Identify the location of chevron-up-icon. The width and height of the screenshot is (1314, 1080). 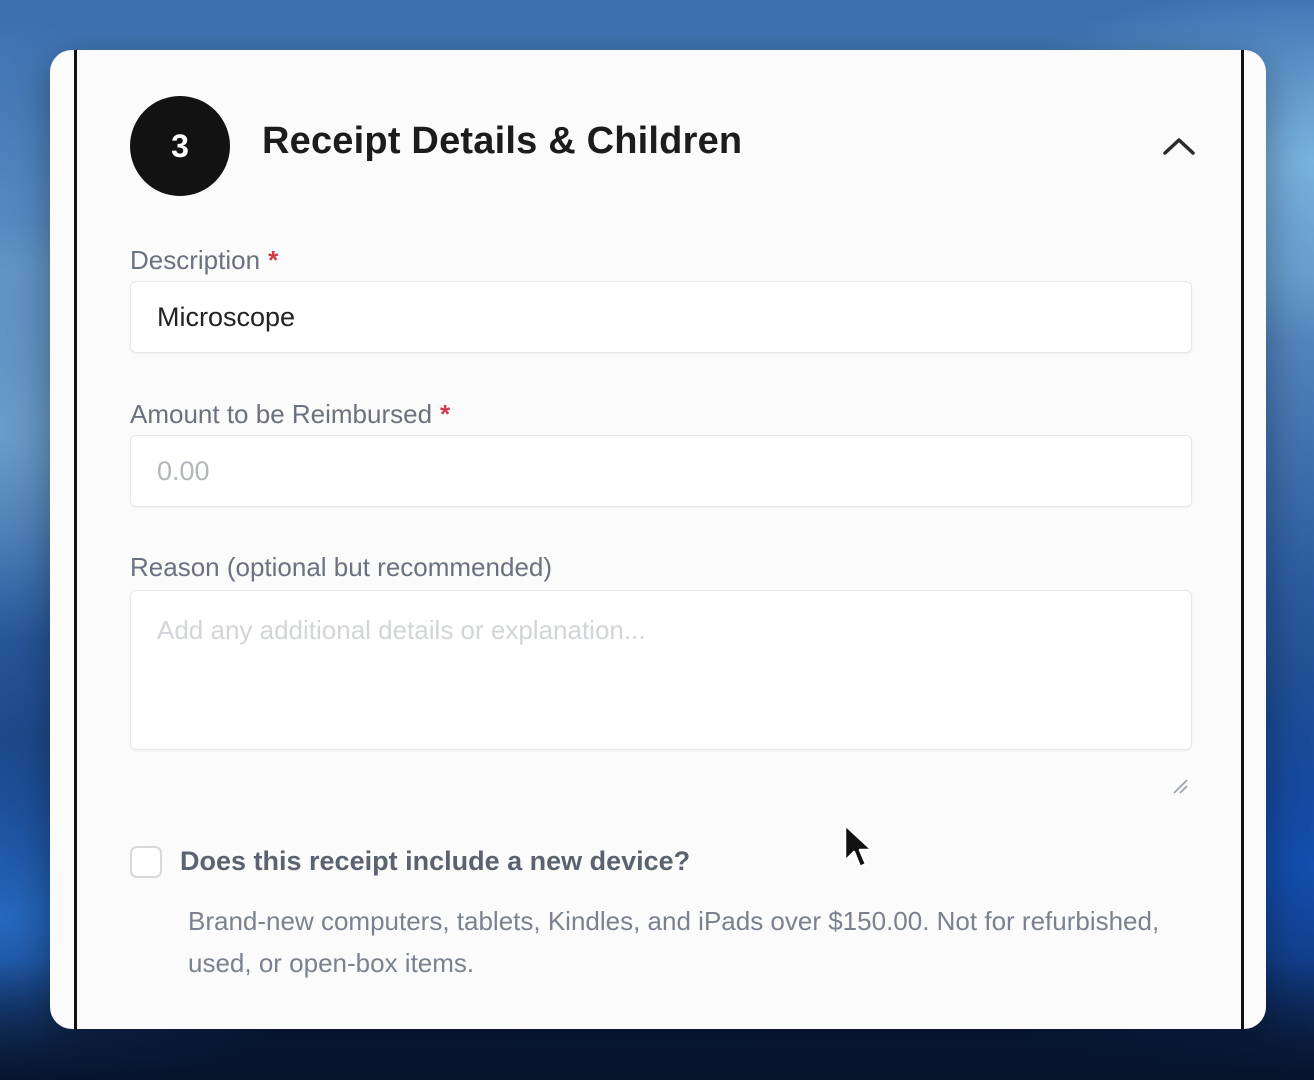
(1179, 146).